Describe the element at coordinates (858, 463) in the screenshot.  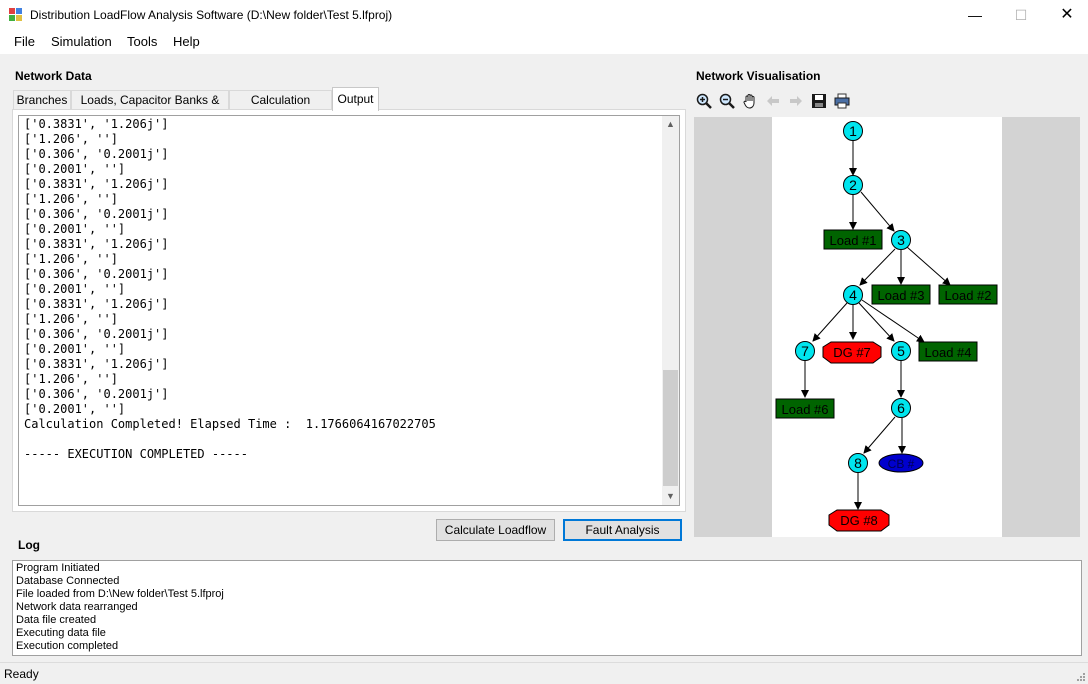
I see `bus-label-8: 8` at that location.